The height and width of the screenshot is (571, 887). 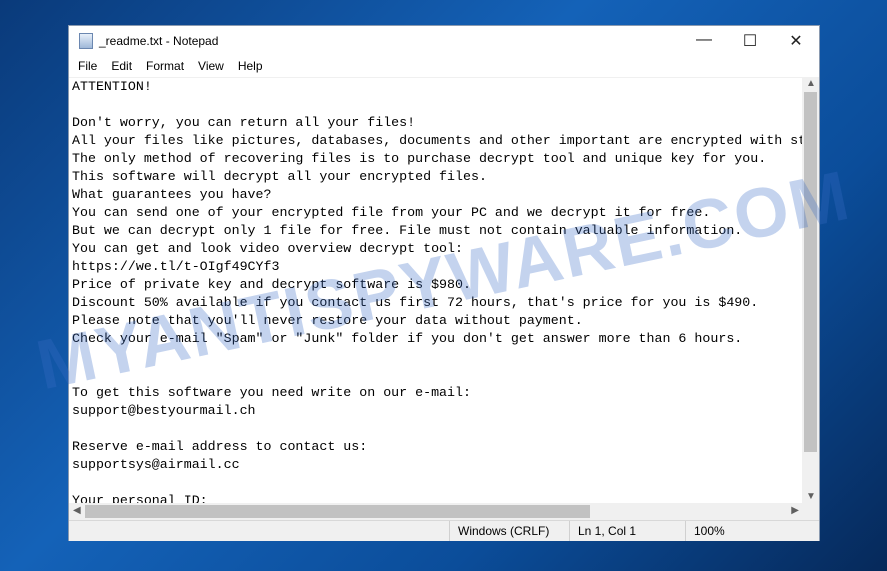 What do you see at coordinates (704, 41) in the screenshot?
I see `minimize-button: —` at bounding box center [704, 41].